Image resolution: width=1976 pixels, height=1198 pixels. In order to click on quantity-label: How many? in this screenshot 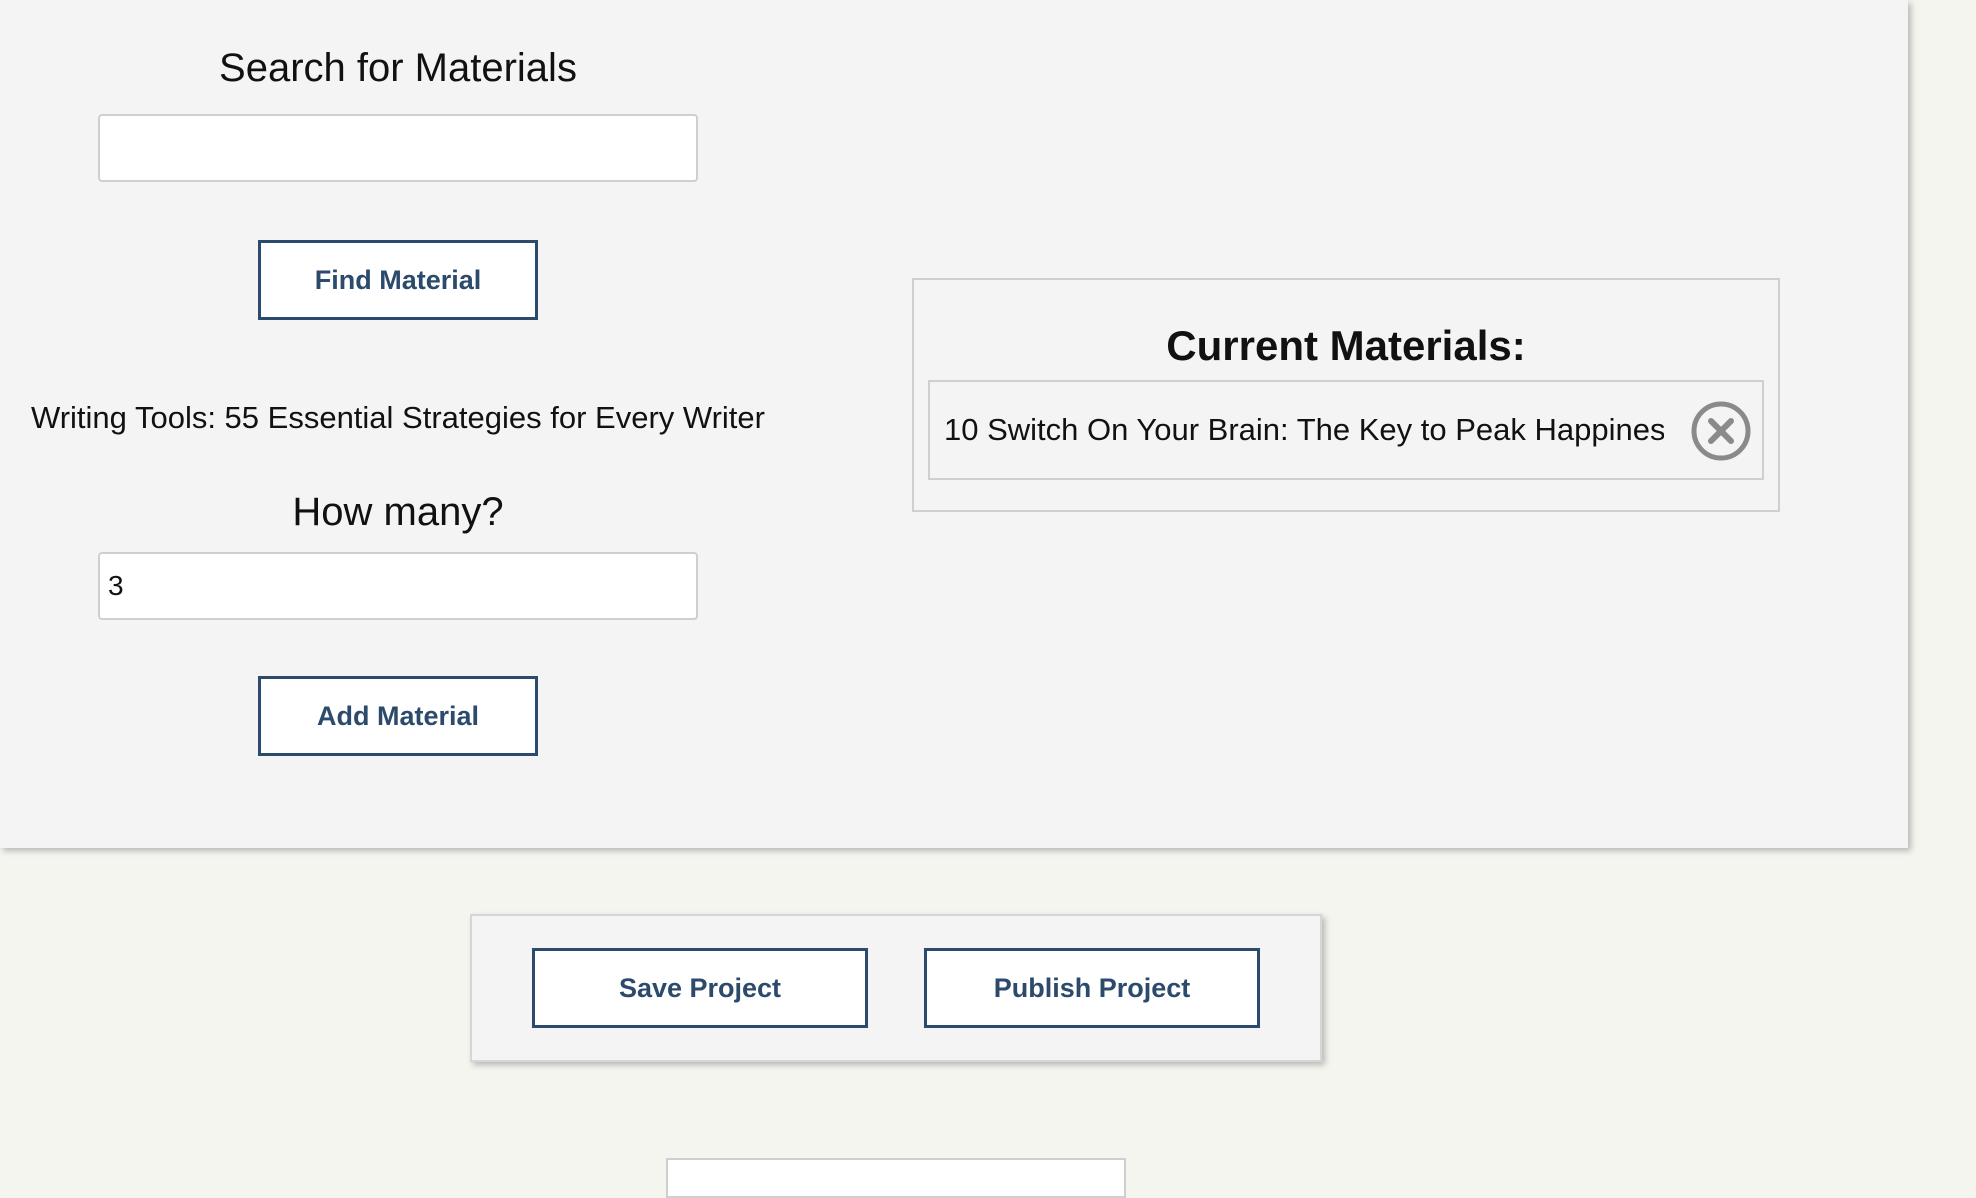, I will do `click(398, 512)`.